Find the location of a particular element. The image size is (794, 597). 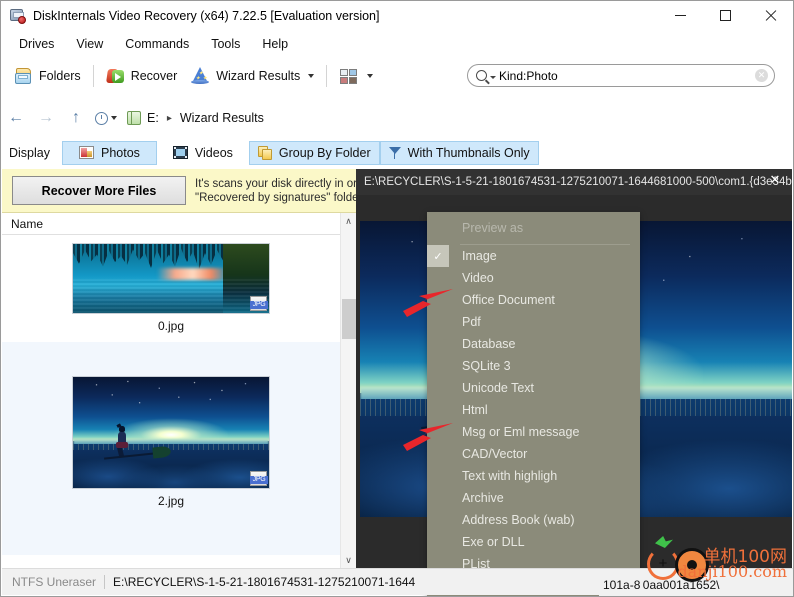

view-chevron-down-icon is located at coordinates (370, 76).